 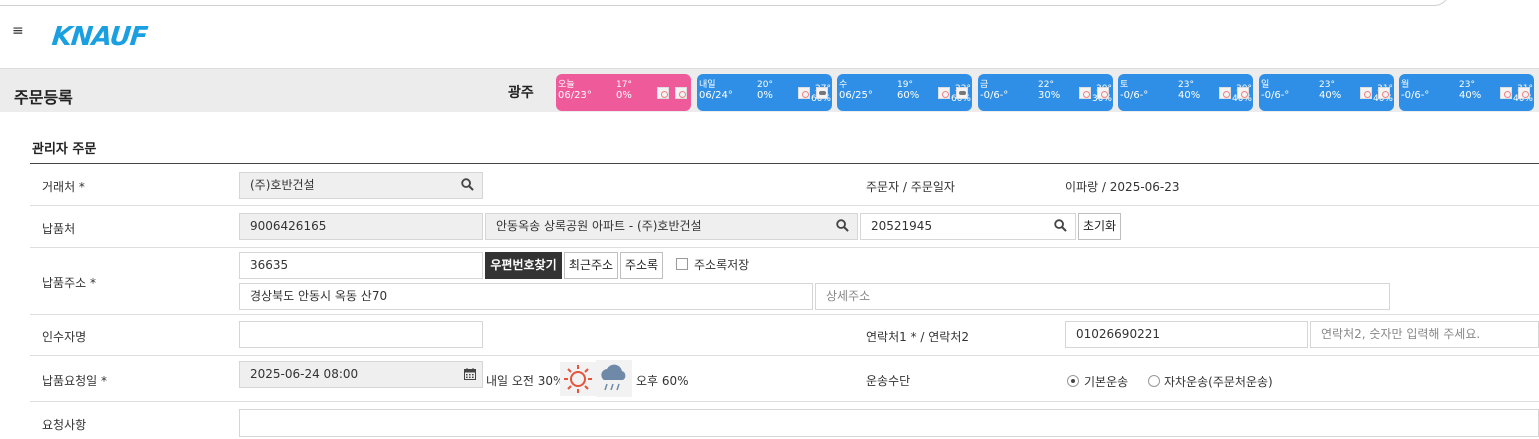 I want to click on weather-day: 일, so click(x=1265, y=85).